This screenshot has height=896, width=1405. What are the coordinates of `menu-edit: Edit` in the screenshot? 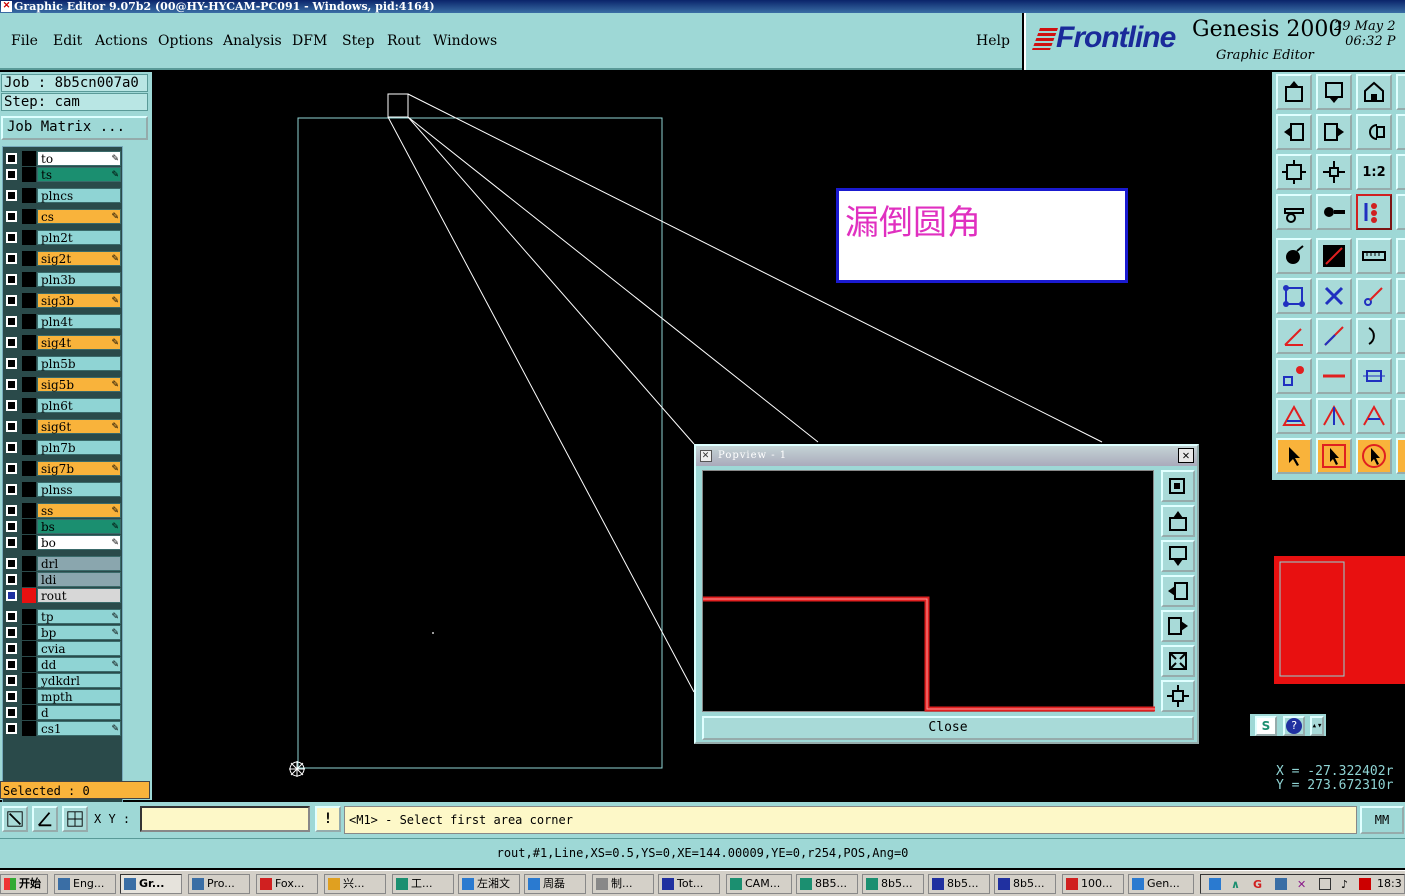 It's located at (67, 41).